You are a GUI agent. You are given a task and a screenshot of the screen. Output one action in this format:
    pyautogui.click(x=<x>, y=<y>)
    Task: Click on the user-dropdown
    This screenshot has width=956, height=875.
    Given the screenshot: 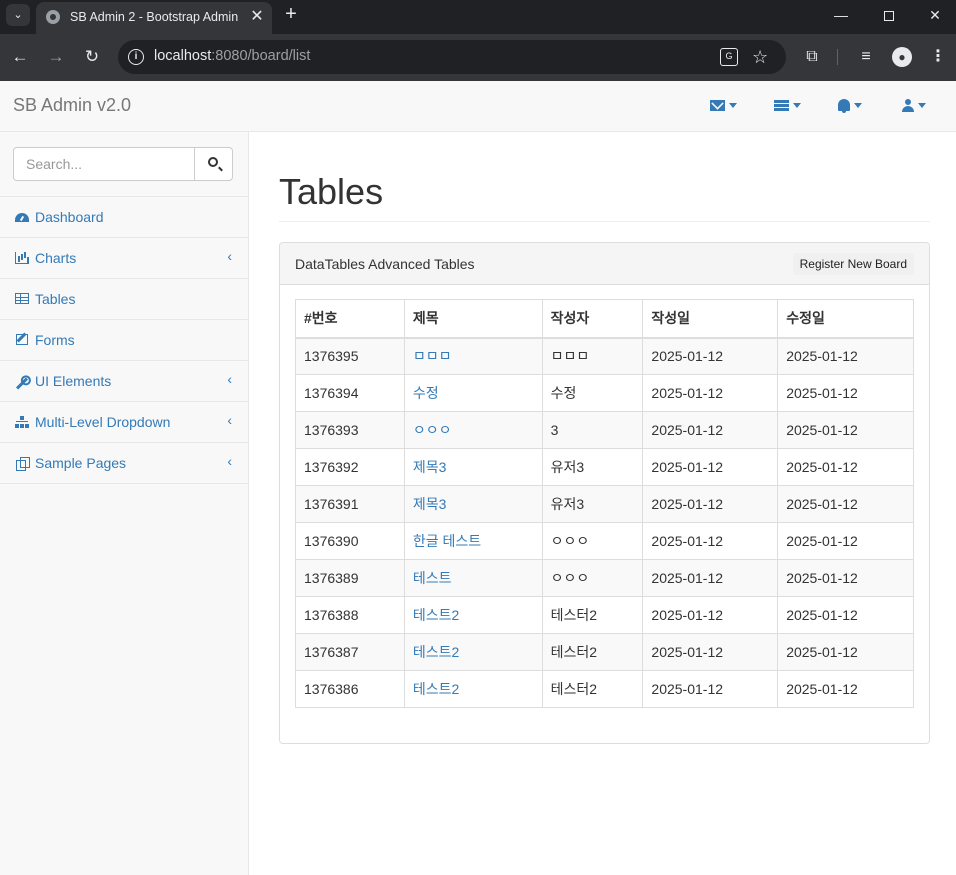 What is the action you would take?
    pyautogui.click(x=914, y=104)
    